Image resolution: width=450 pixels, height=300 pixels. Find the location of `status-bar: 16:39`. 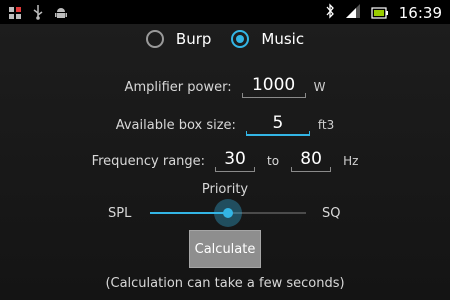

status-bar: 16:39 is located at coordinates (225, 12).